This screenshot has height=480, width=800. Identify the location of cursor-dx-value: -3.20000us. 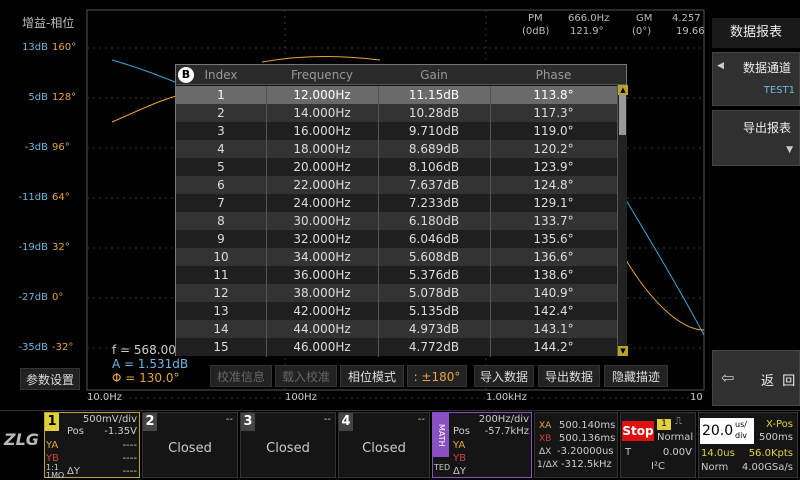
(585, 451).